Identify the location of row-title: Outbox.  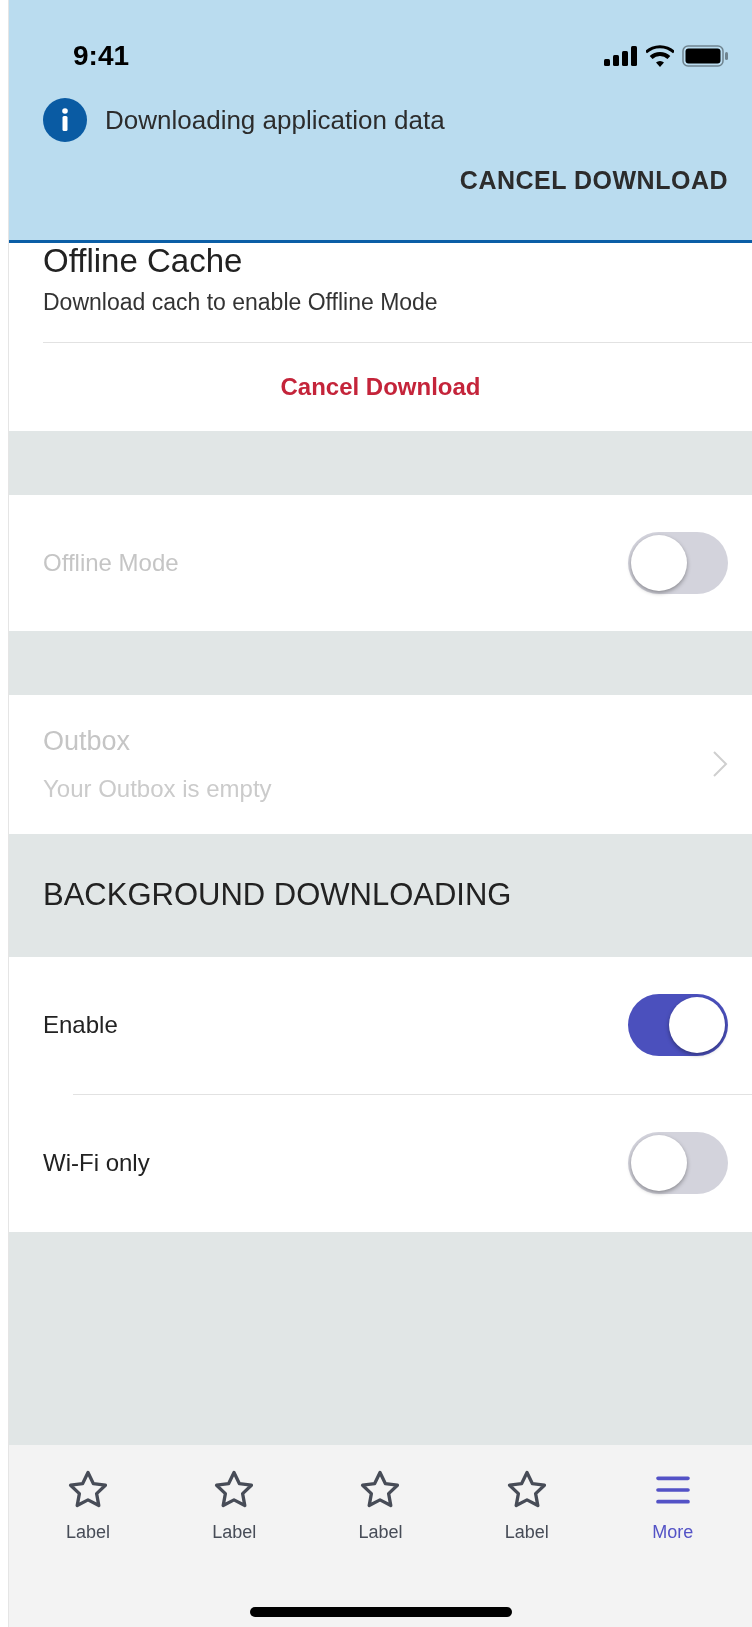
(87, 741).